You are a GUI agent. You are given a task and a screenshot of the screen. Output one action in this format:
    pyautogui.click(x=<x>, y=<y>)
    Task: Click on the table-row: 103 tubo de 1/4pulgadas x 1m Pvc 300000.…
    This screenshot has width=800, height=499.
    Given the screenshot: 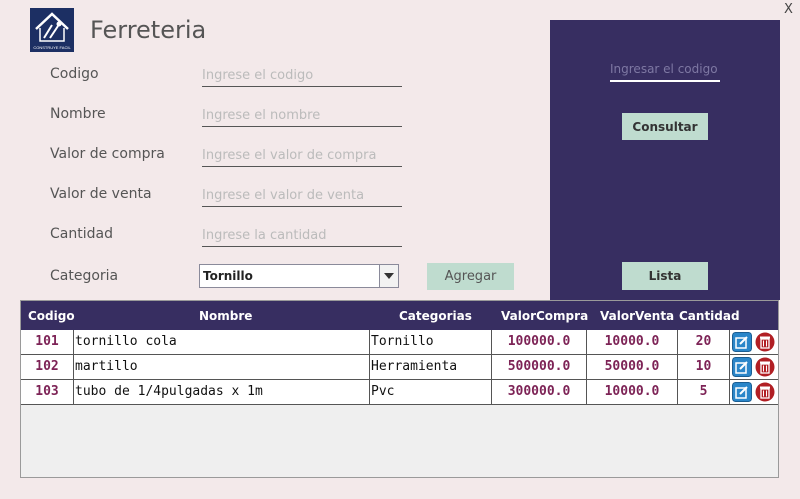 What is the action you would take?
    pyautogui.click(x=399, y=392)
    